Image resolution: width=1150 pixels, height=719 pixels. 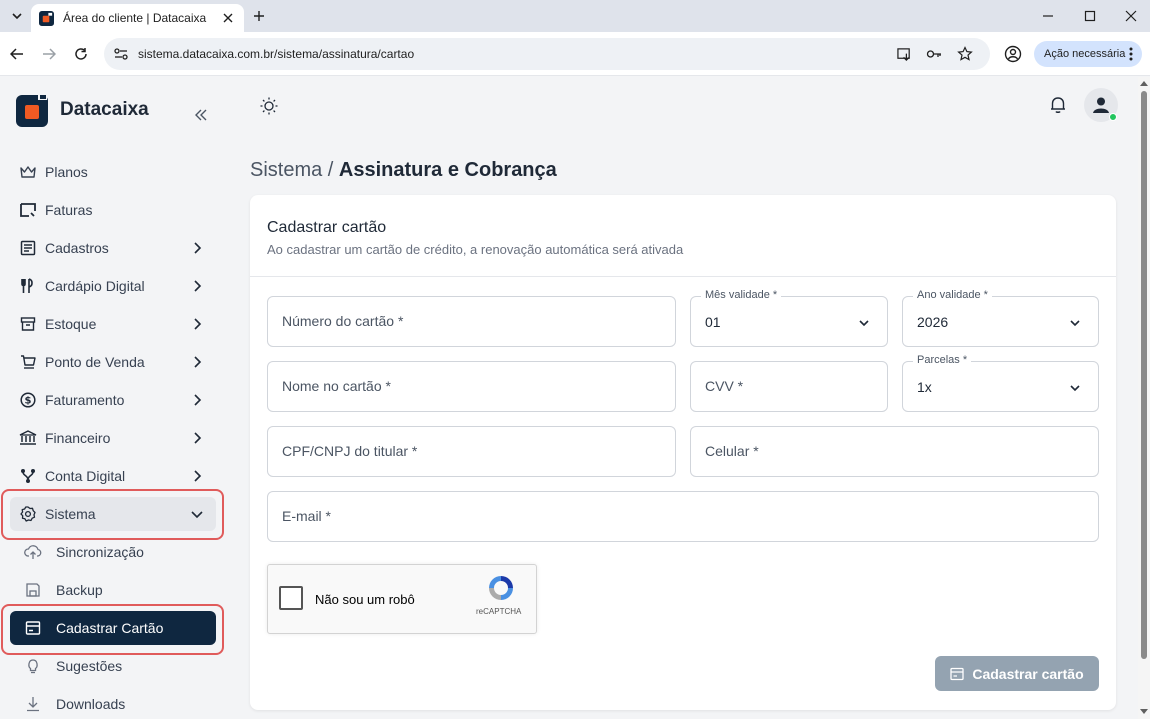 What do you see at coordinates (952, 295) in the screenshot?
I see `expiry-year-label: Ano validade *` at bounding box center [952, 295].